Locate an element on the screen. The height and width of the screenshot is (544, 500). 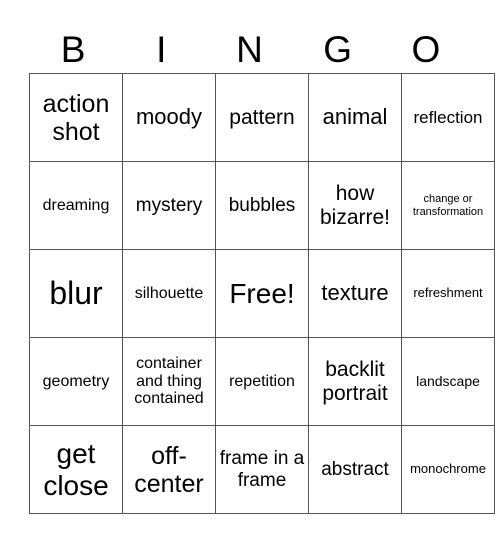
bingo-cell: frame in a frame is located at coordinates (262, 469).